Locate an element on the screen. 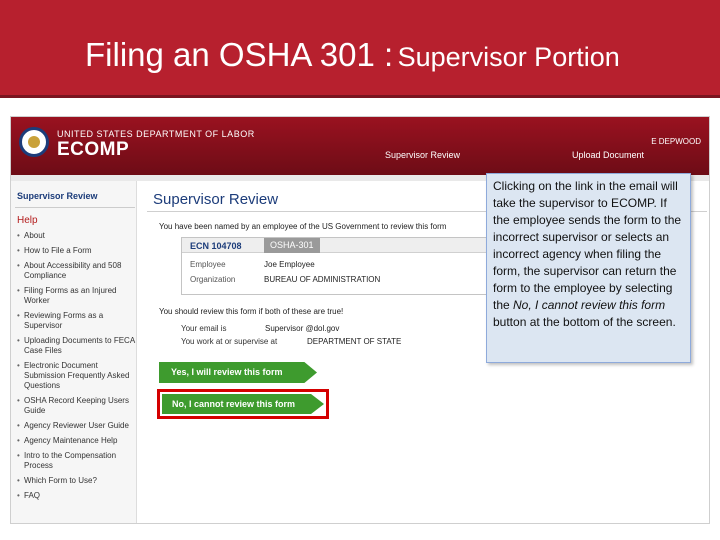 The height and width of the screenshot is (540, 720). email-value: Supervisor @dol.gov is located at coordinates (302, 328).